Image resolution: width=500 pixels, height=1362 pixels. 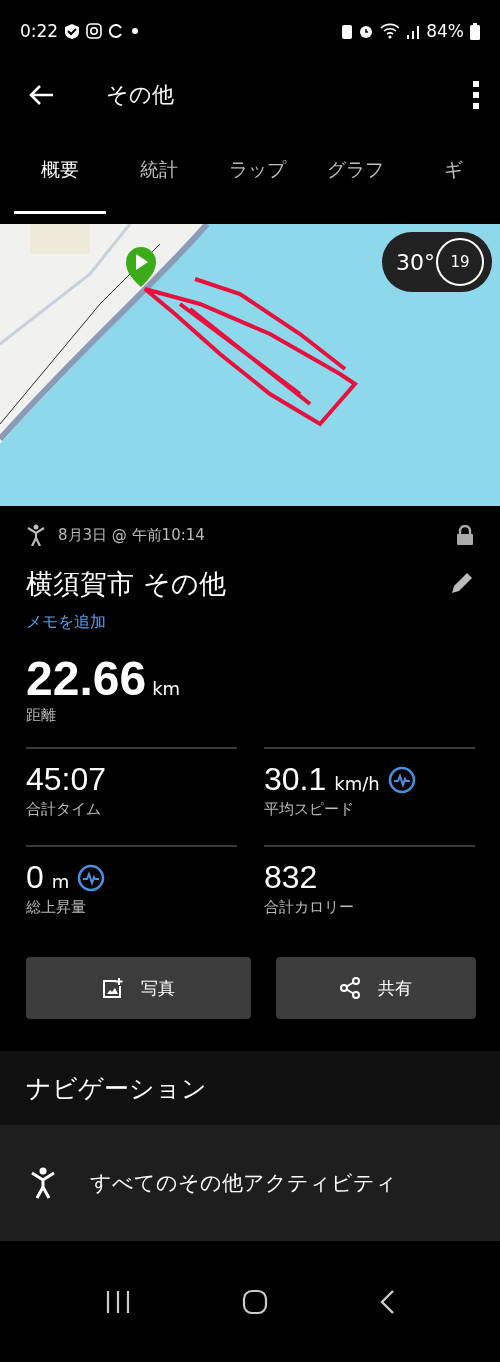 What do you see at coordinates (376, 988) in the screenshot?
I see `share-button: 共有` at bounding box center [376, 988].